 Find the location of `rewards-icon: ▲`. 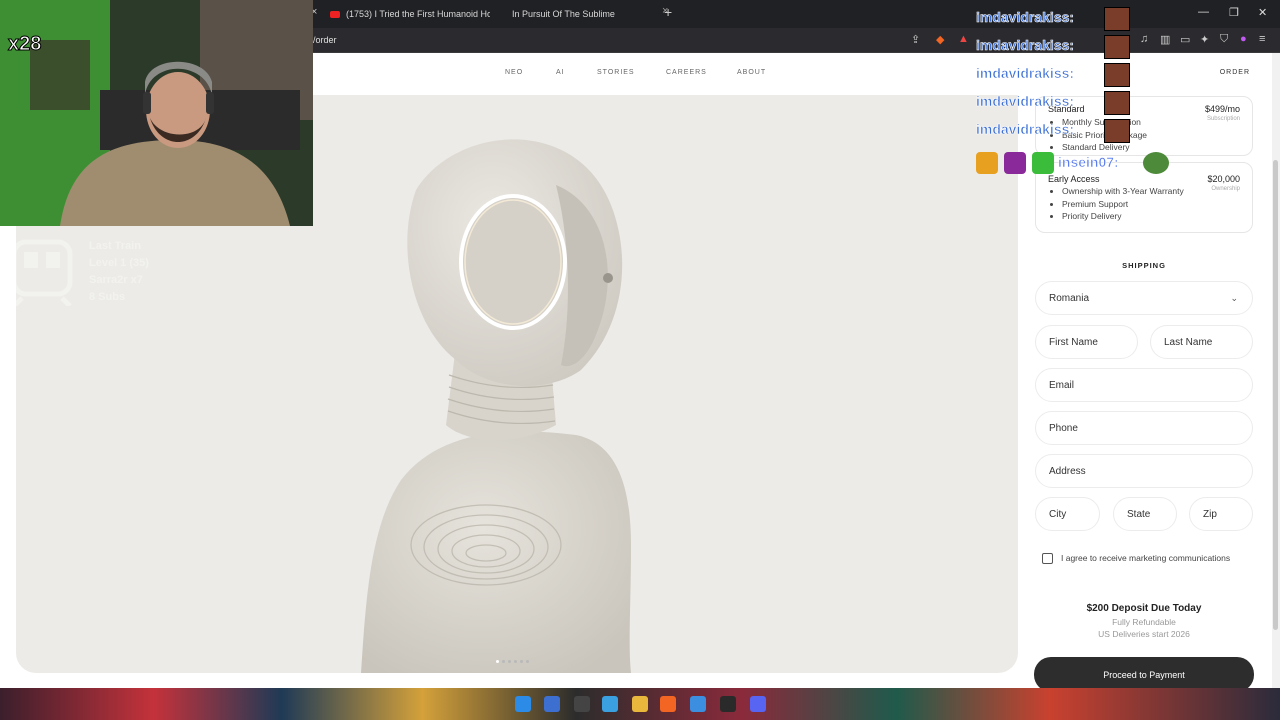

rewards-icon: ▲ is located at coordinates (963, 39).